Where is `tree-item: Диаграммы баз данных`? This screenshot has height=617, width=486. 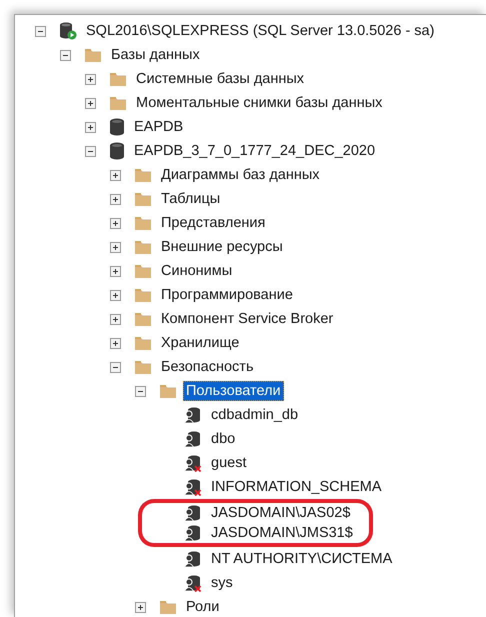 tree-item: Диаграммы баз данных is located at coordinates (240, 175).